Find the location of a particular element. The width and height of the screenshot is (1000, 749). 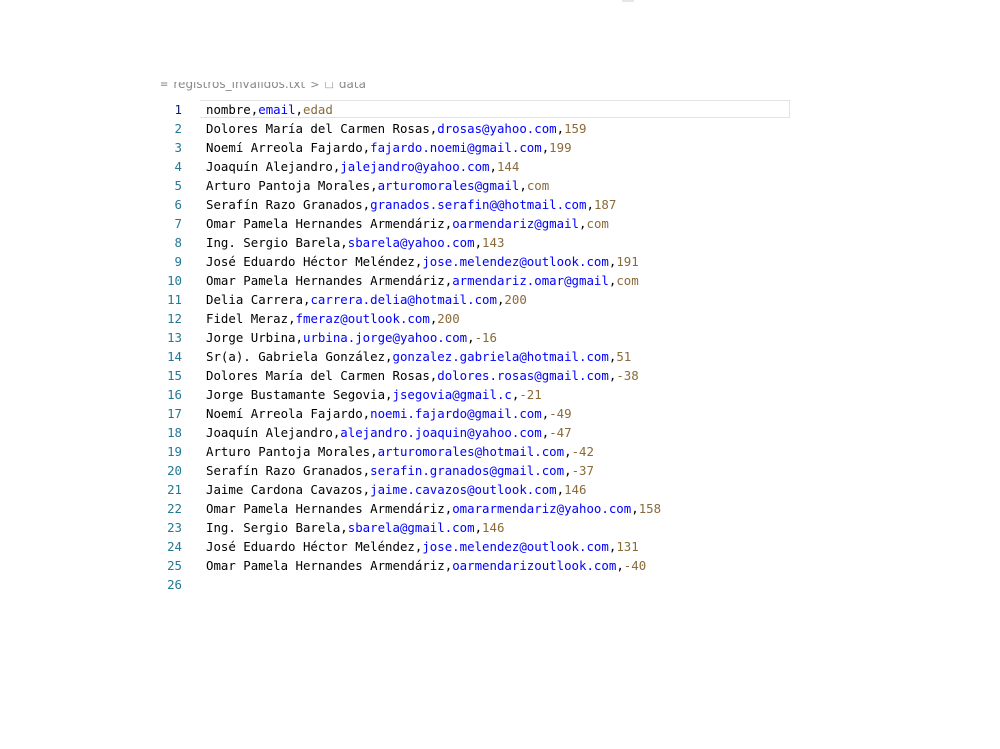

field-email: sbarela@yahoo.com is located at coordinates (411, 242).